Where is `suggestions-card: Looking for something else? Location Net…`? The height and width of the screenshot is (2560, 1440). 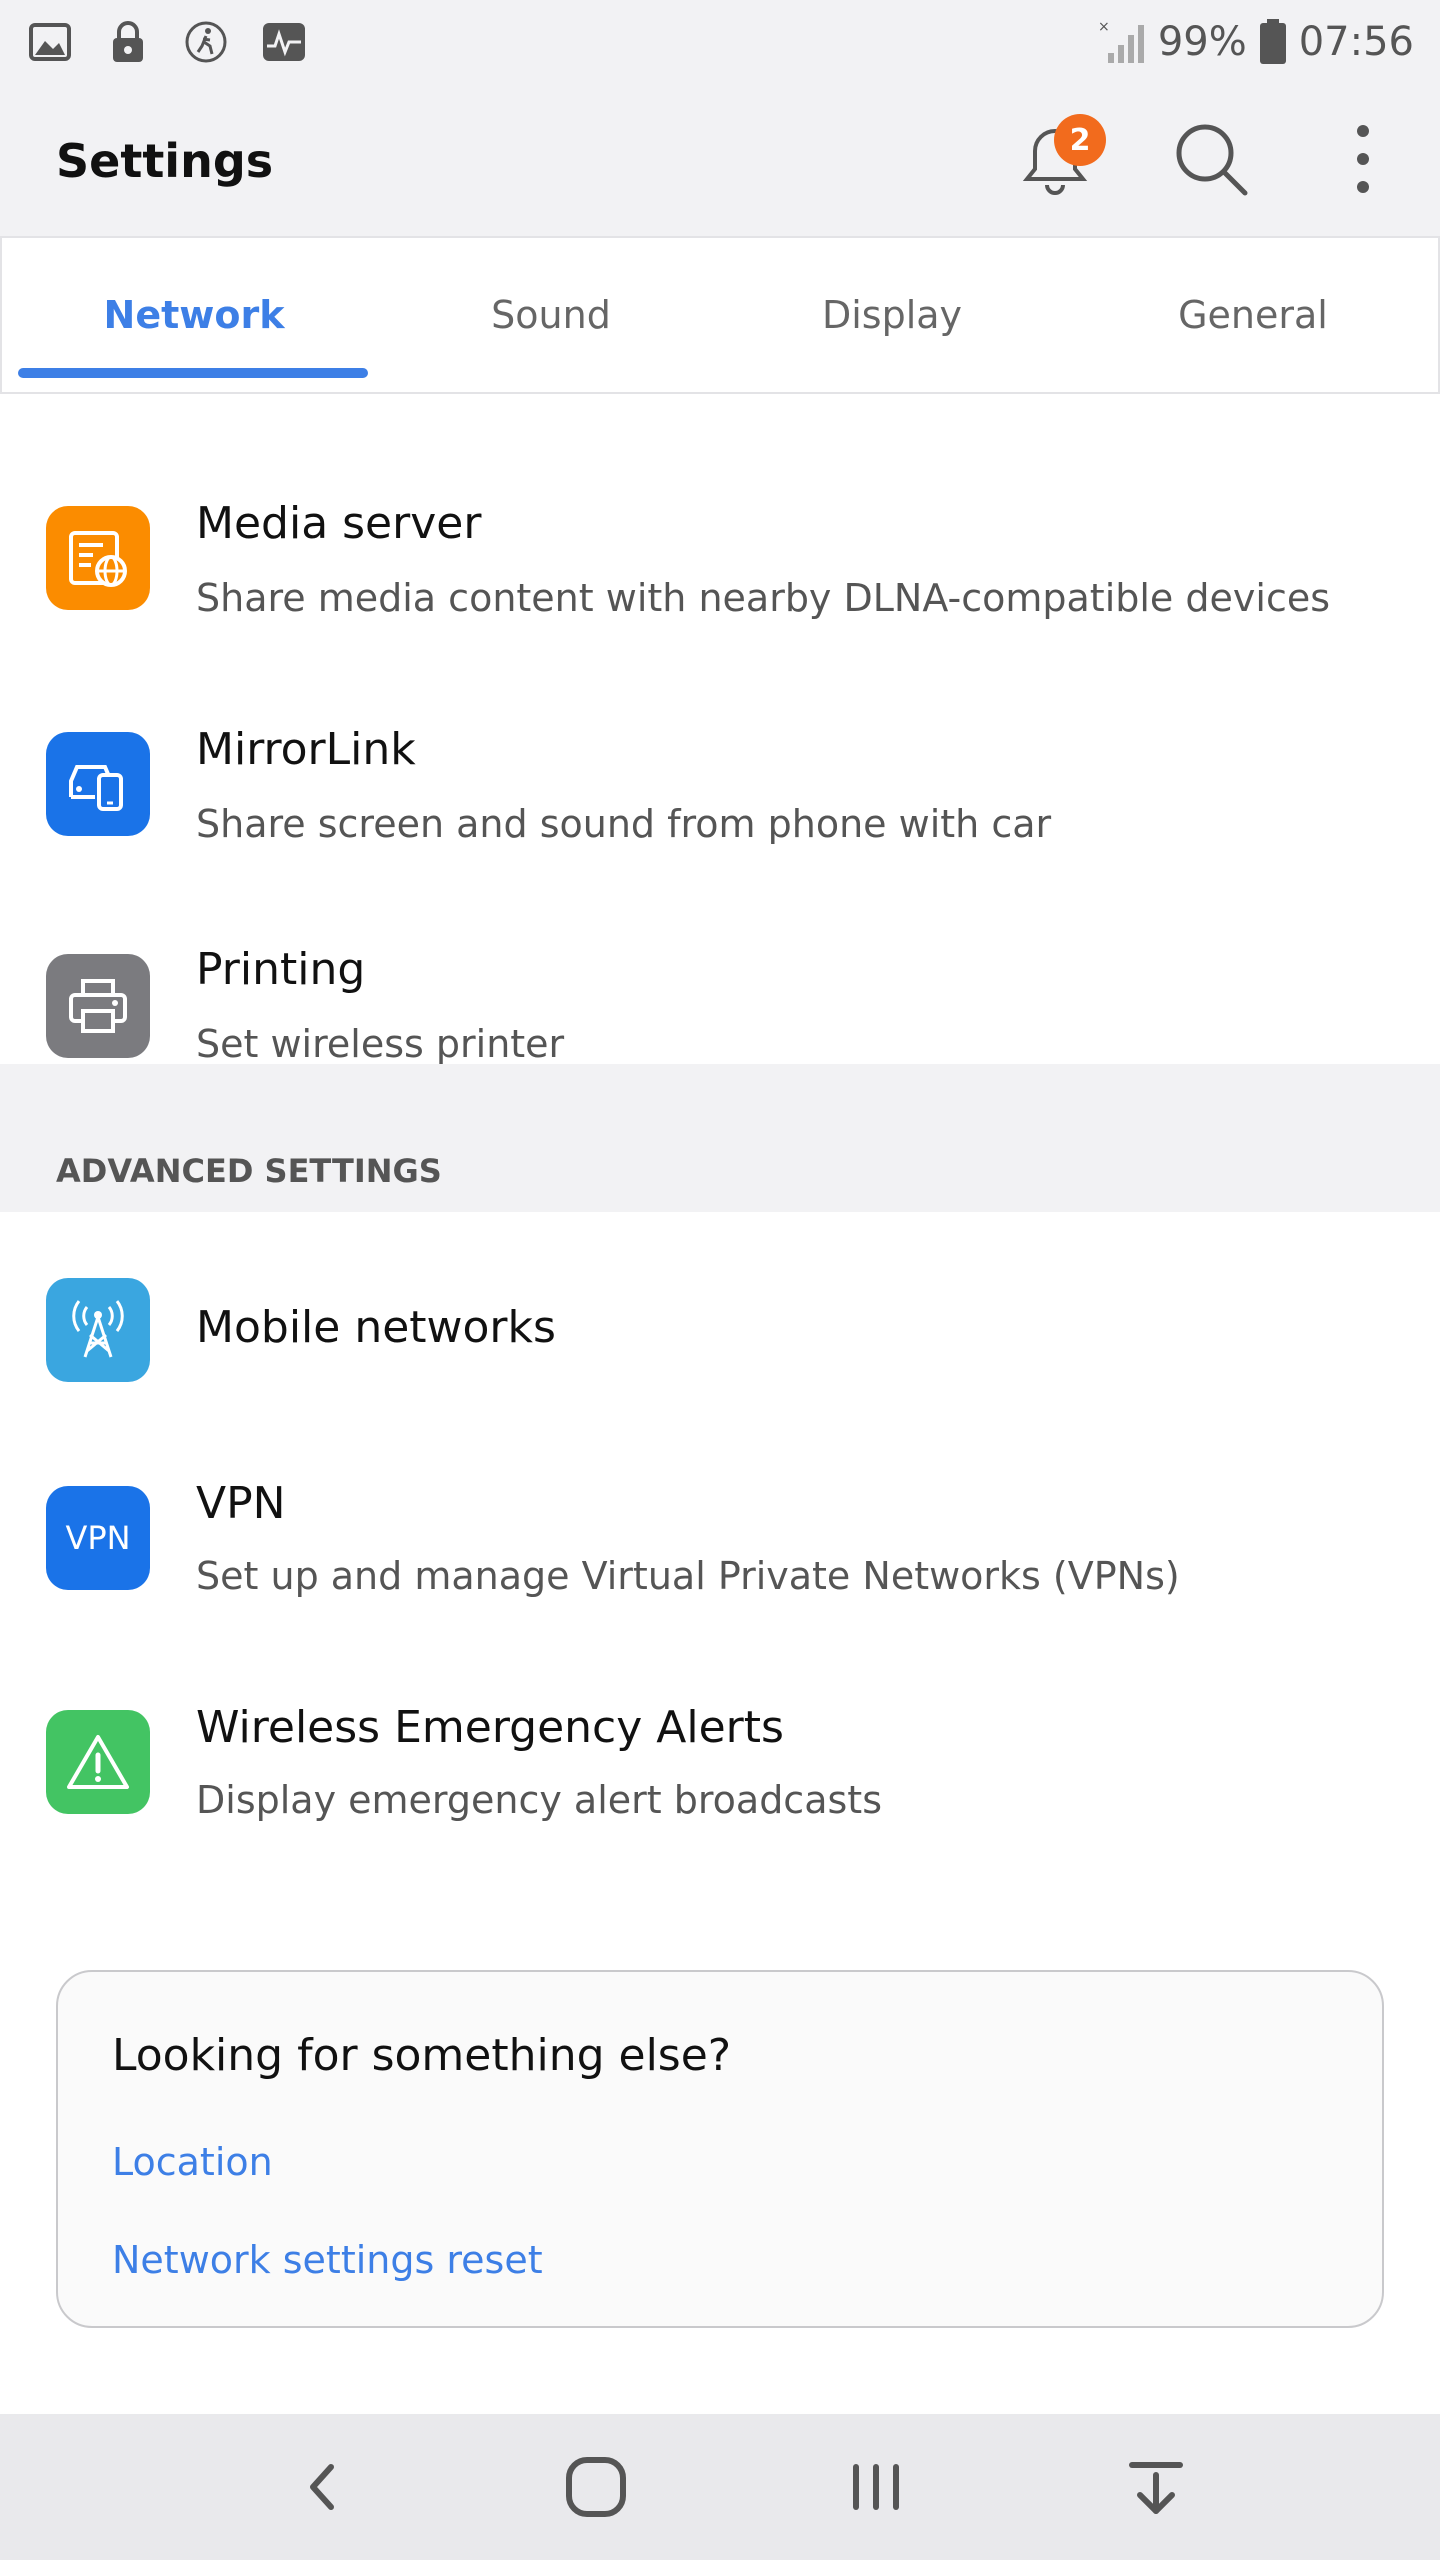 suggestions-card: Looking for something else? Location Net… is located at coordinates (720, 2149).